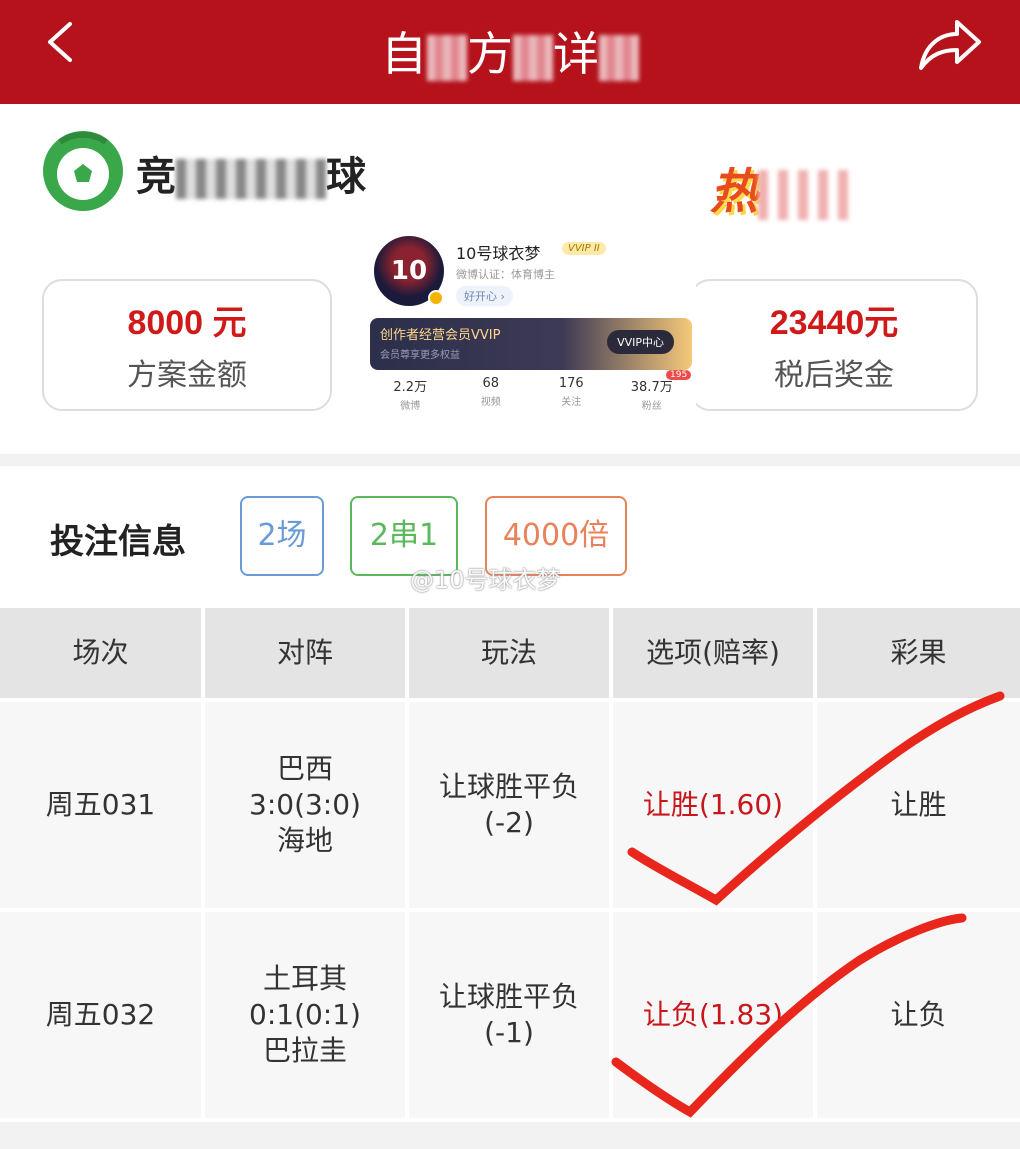 This screenshot has height=1149, width=1020. I want to click on soccer-ball-icon, so click(83, 171).